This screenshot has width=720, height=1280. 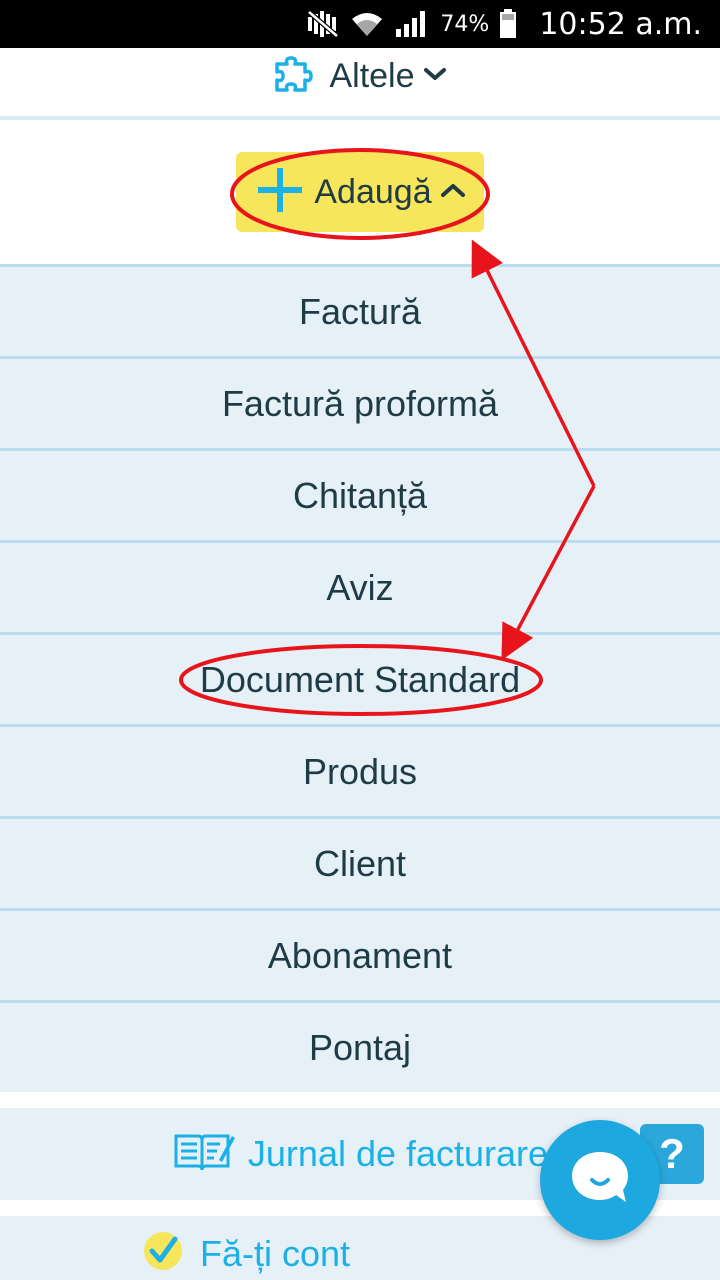 I want to click on menu-item-abonament: Abonament, so click(x=360, y=954).